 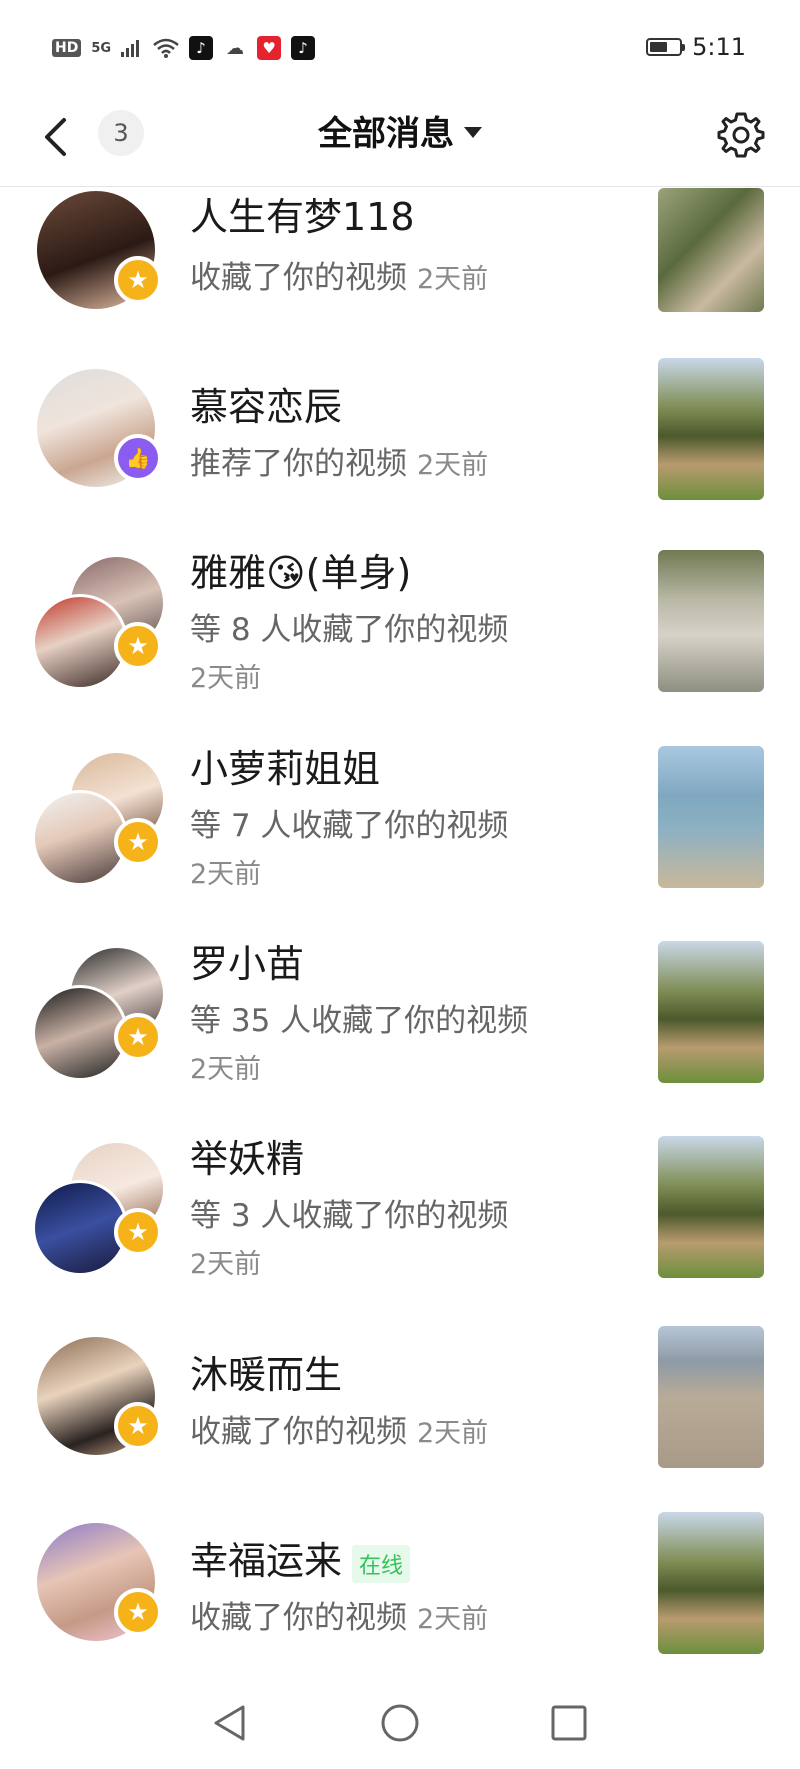 I want to click on battery-level, so click(x=658, y=47).